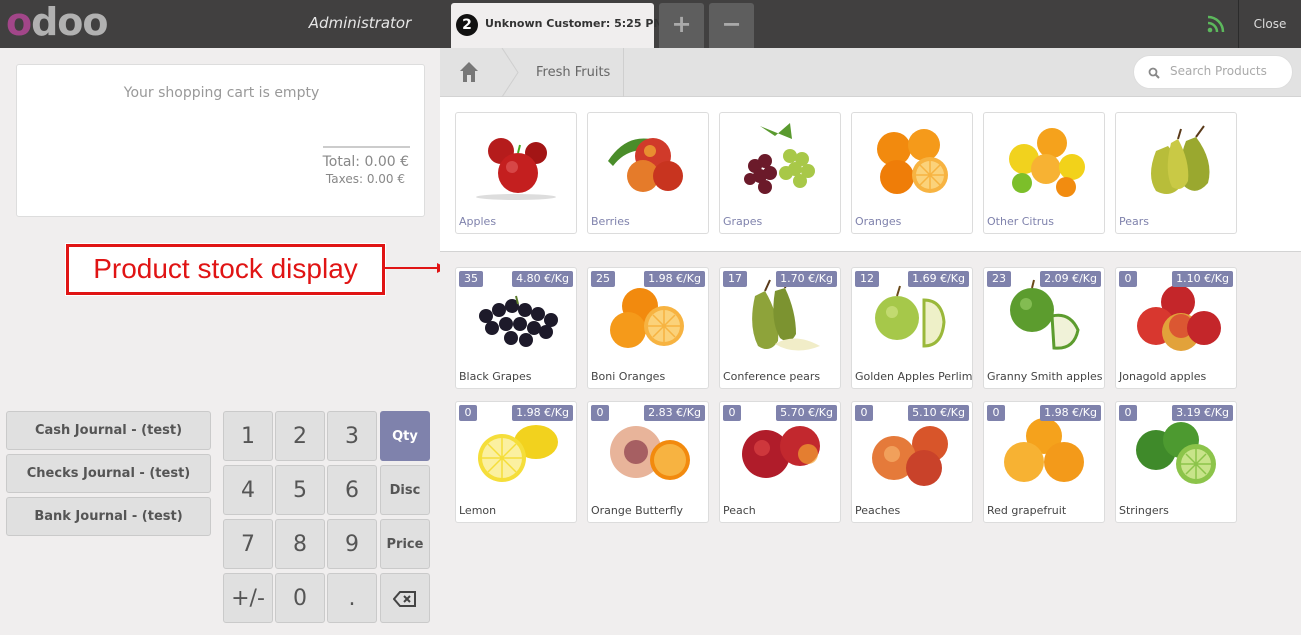 The height and width of the screenshot is (635, 1301). What do you see at coordinates (806, 413) in the screenshot?
I see `price-tag: 5.70 €/Kg` at bounding box center [806, 413].